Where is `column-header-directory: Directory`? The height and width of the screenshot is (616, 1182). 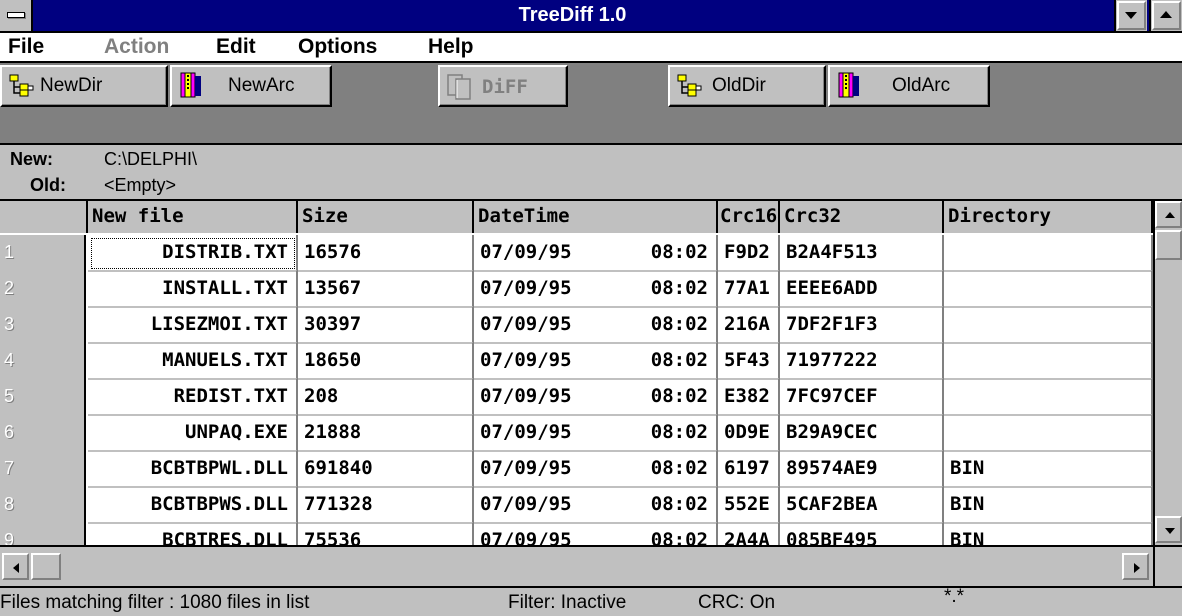 column-header-directory: Directory is located at coordinates (1048, 217).